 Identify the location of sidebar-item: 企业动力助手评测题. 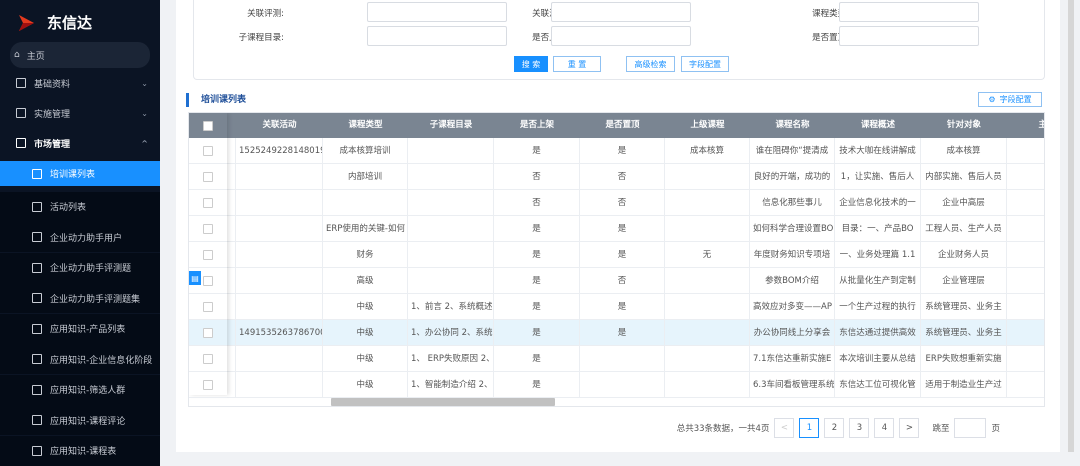
(80, 267).